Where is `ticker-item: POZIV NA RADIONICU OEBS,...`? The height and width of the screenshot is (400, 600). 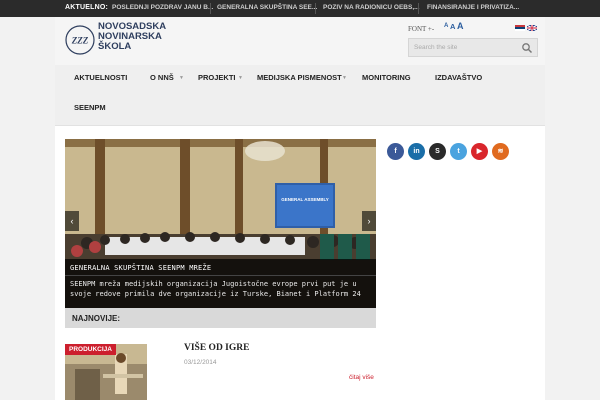
ticker-item: POZIV NA RADIONICU OEBS,... is located at coordinates (371, 7).